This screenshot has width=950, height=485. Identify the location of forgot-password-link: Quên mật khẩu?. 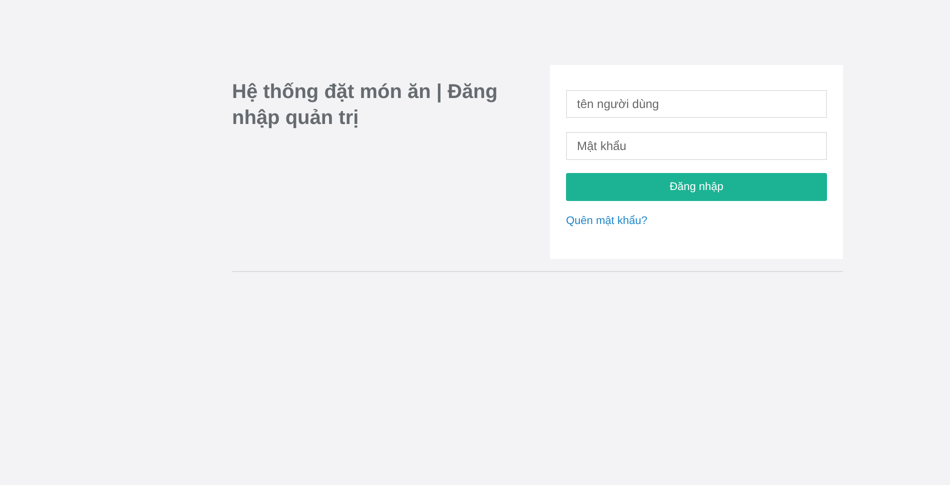
(607, 221).